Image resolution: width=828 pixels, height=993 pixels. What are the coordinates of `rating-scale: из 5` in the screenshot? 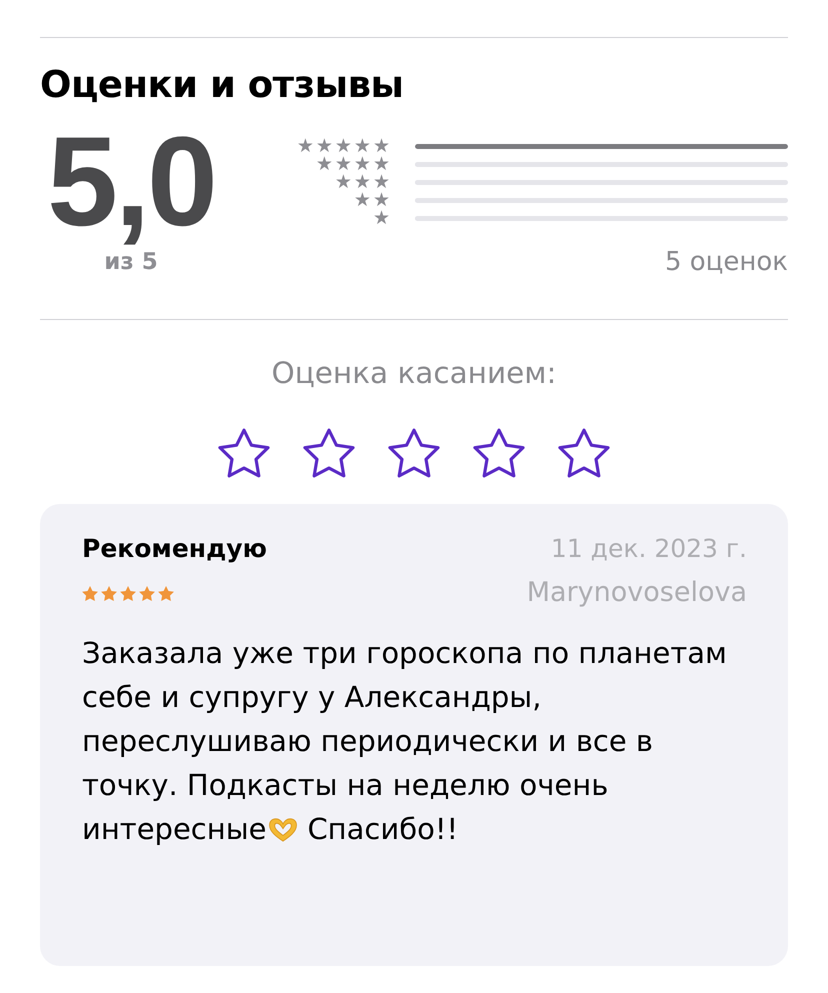 It's located at (131, 262).